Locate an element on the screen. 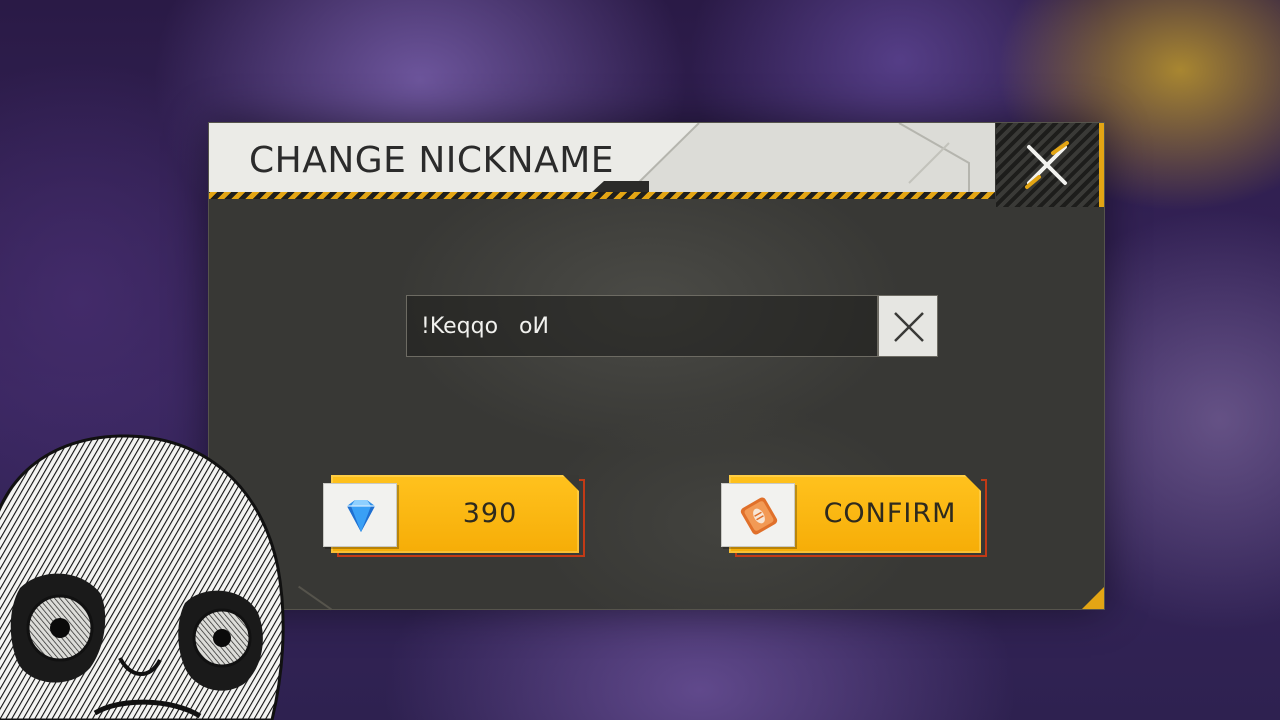 This screenshot has height=720, width=1280. hazard-stripe is located at coordinates (602, 195).